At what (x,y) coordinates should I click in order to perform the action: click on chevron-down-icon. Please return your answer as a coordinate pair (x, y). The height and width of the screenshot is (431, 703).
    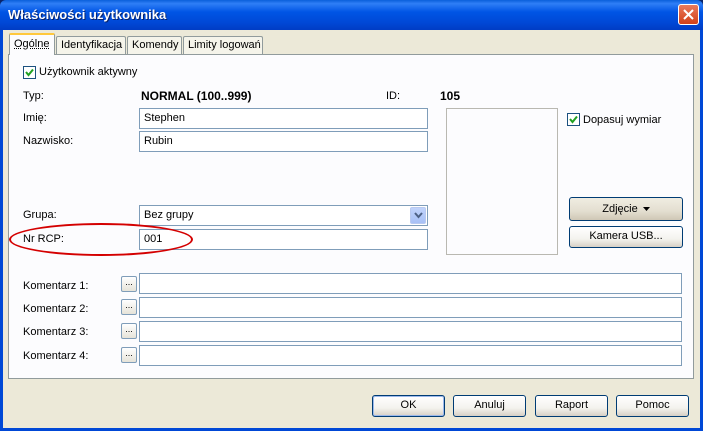
    Looking at the image, I should click on (418, 215).